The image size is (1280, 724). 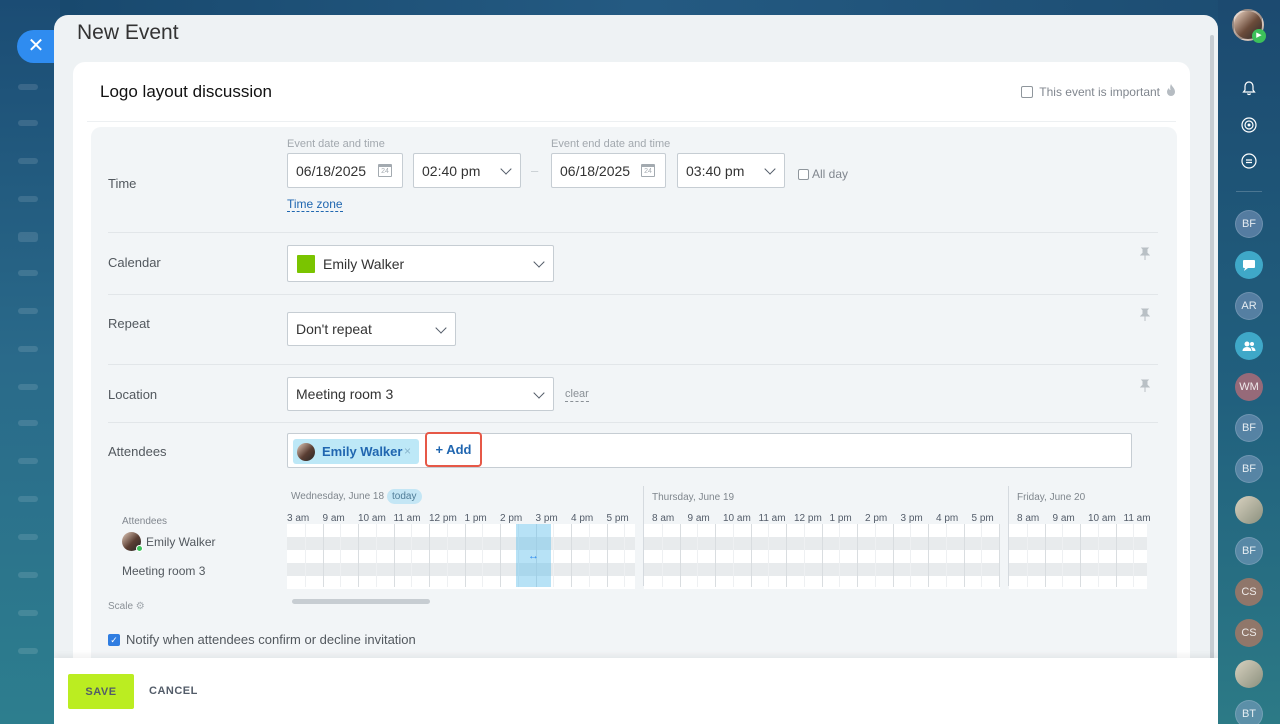 What do you see at coordinates (467, 170) in the screenshot?
I see `start-time-select: 02:40 pm` at bounding box center [467, 170].